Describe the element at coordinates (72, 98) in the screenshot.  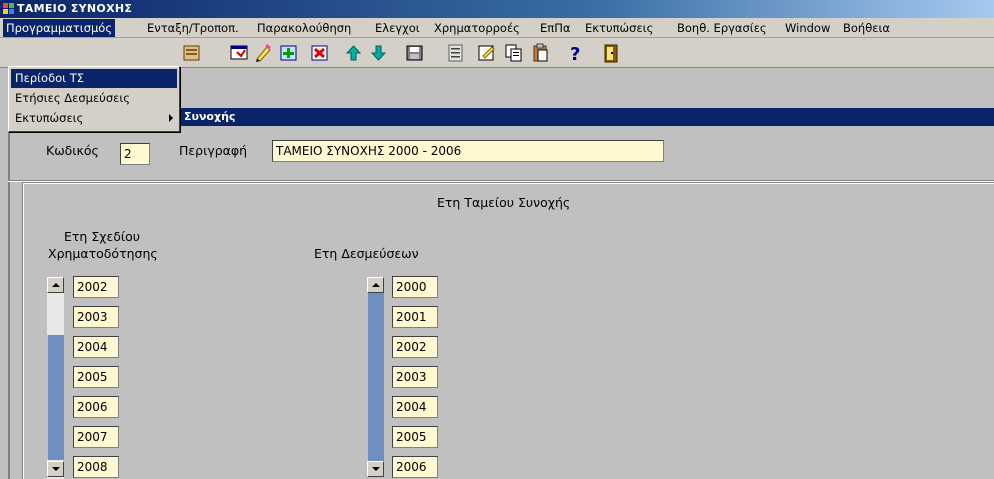
I see `menu-item-label: Ετήσιες Δεσμεύσεις` at that location.